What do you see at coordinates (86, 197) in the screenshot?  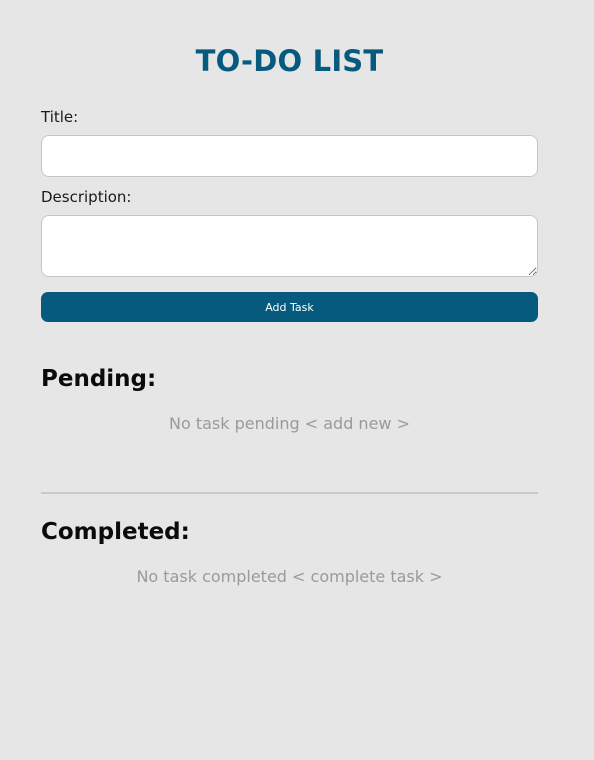 I see `description-label: Description:` at bounding box center [86, 197].